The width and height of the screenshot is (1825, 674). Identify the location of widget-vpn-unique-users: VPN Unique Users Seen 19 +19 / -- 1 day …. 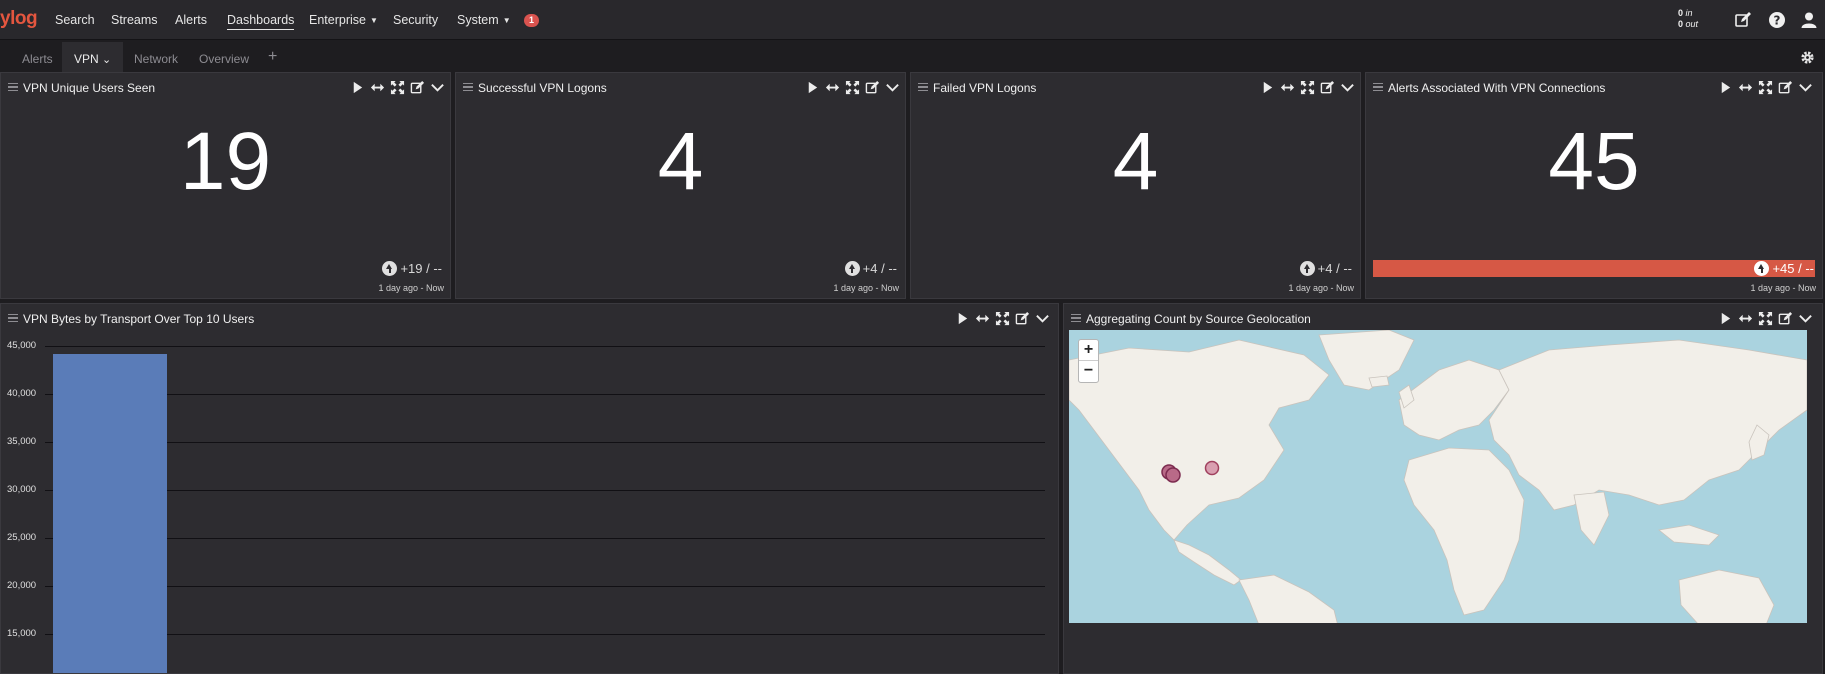
(225, 185).